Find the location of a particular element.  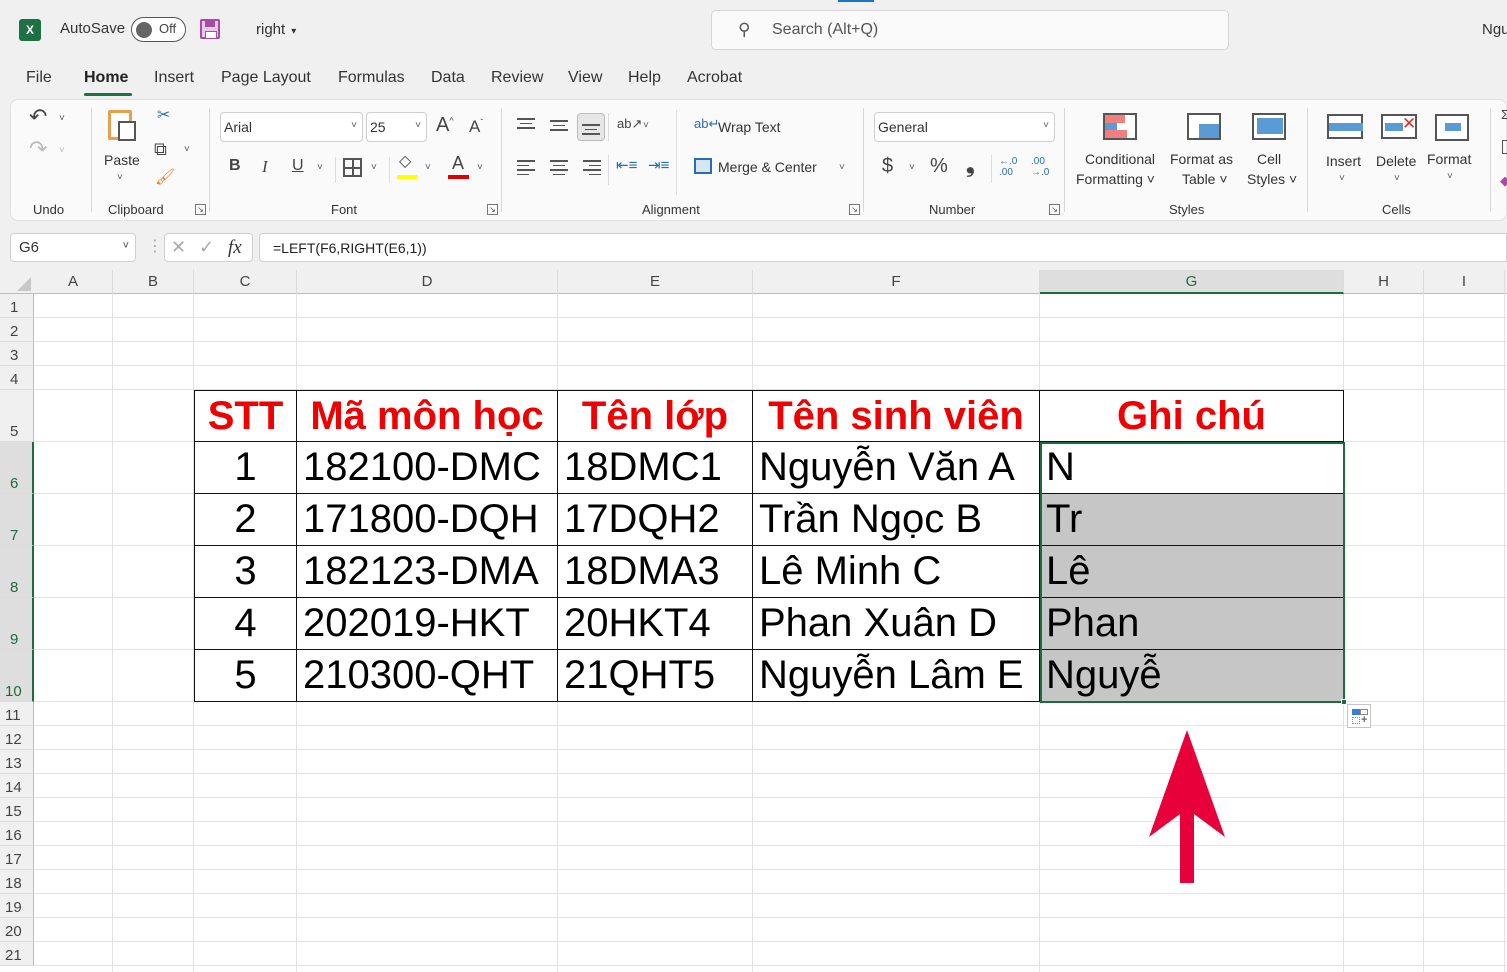

row-header-20: 20 is located at coordinates (17, 930).